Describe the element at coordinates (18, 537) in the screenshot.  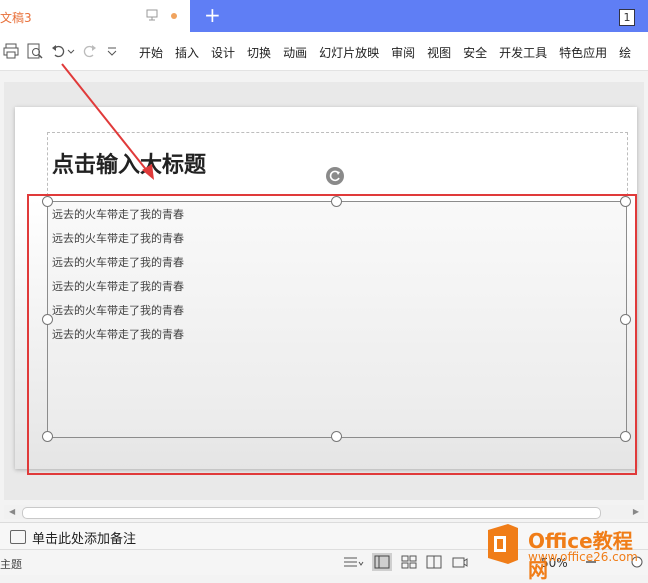
I see `notes-icon` at that location.